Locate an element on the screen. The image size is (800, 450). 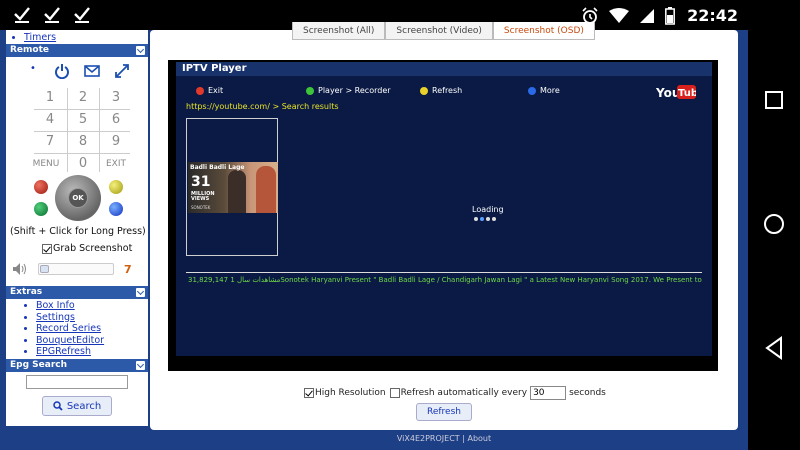
blue-dot-icon is located at coordinates (532, 90).